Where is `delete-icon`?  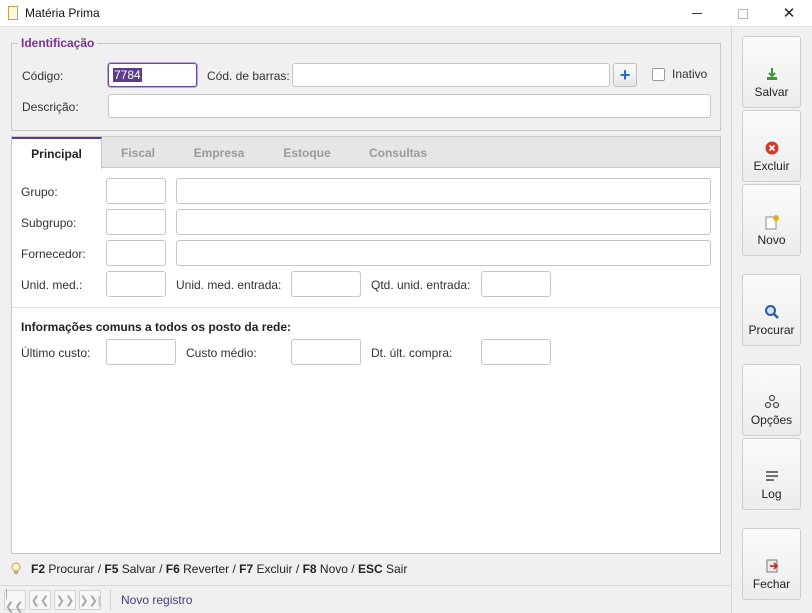 delete-icon is located at coordinates (771, 148).